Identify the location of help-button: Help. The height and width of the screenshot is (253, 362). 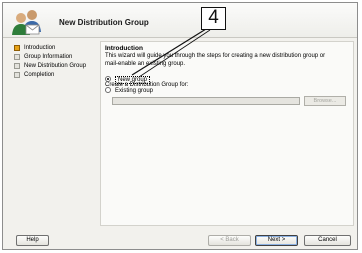
(32, 240).